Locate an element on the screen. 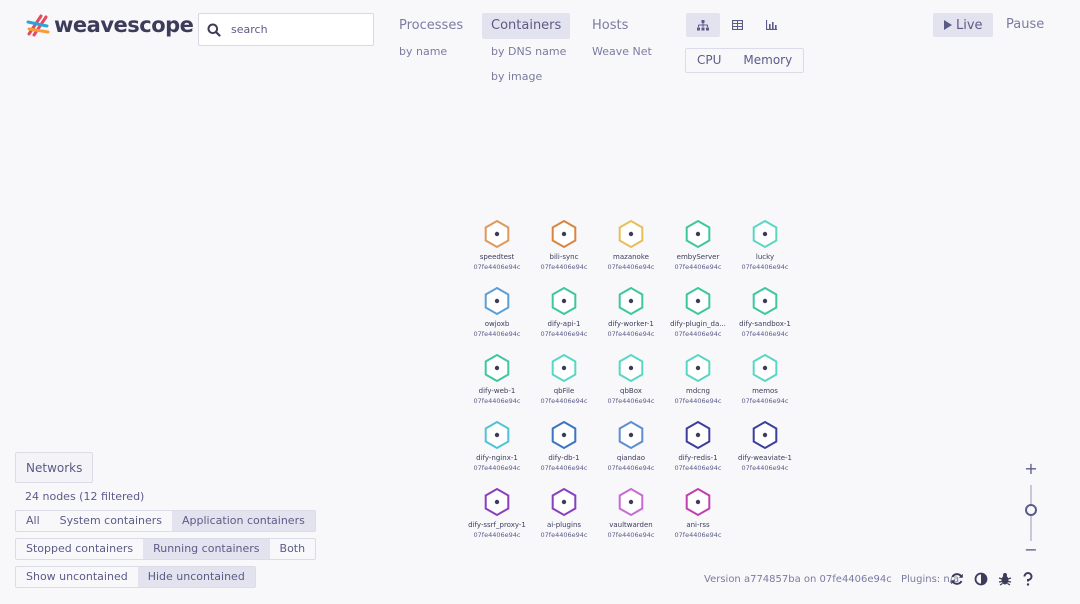 This screenshot has height=604, width=1080. container-node: memos 07fe4406e94c is located at coordinates (765, 379).